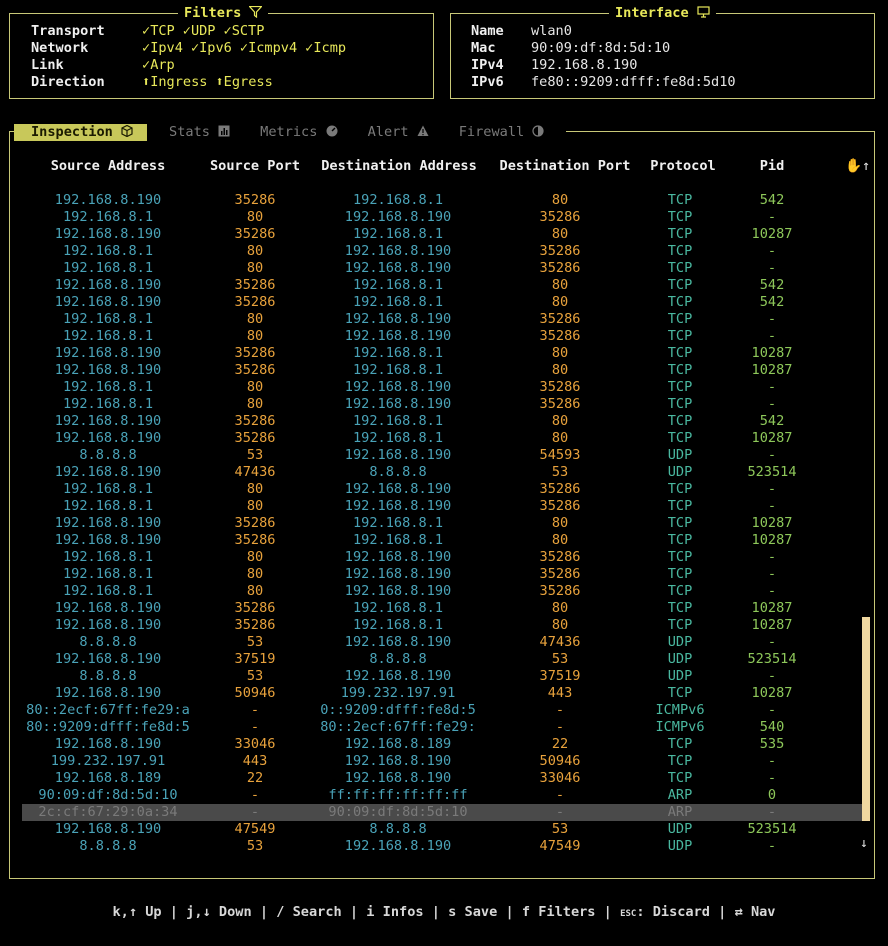 The height and width of the screenshot is (946, 888). What do you see at coordinates (443, 761) in the screenshot?
I see `table-row: 199.232.197.91 443 192.168.8.190 50946 TCP -` at bounding box center [443, 761].